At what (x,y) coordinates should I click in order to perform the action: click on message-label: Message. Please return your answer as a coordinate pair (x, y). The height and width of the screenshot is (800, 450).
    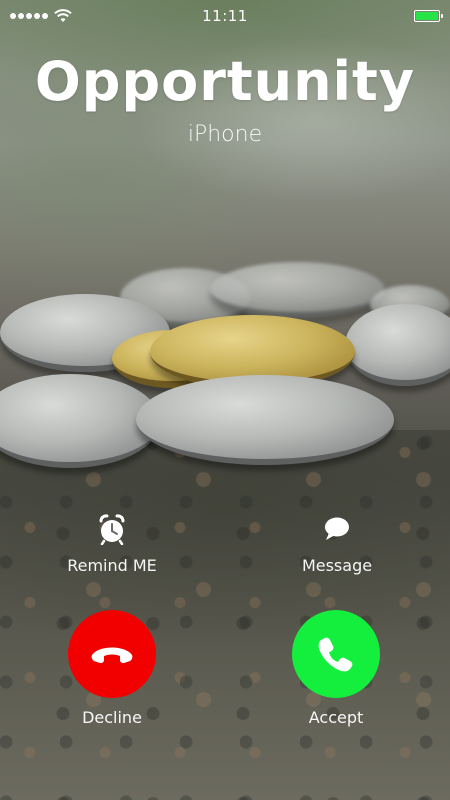
    Looking at the image, I should click on (337, 565).